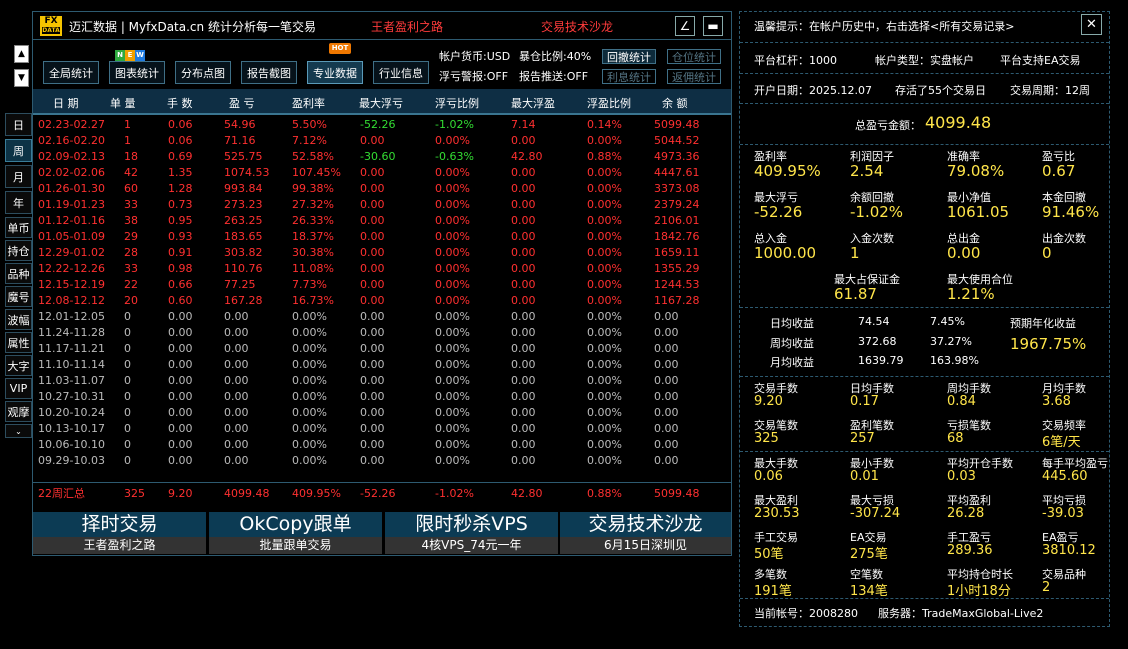 This screenshot has height=649, width=1128. Describe the element at coordinates (309, 124) in the screenshot. I see `cell-profit-rate: 5.50%` at that location.